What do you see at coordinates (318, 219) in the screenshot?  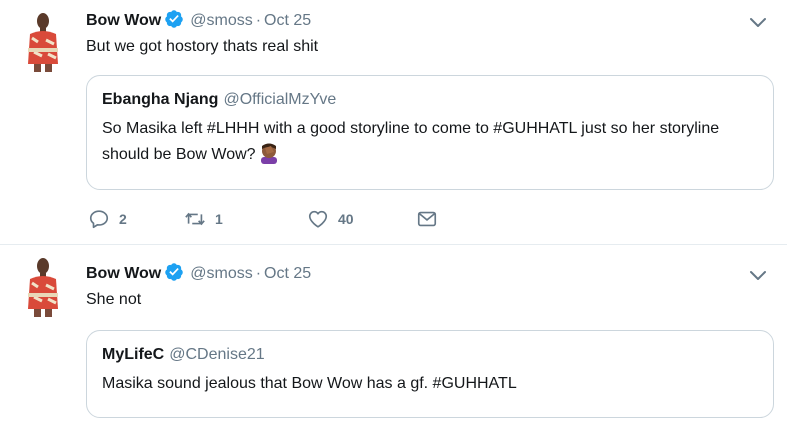 I see `heart-icon` at bounding box center [318, 219].